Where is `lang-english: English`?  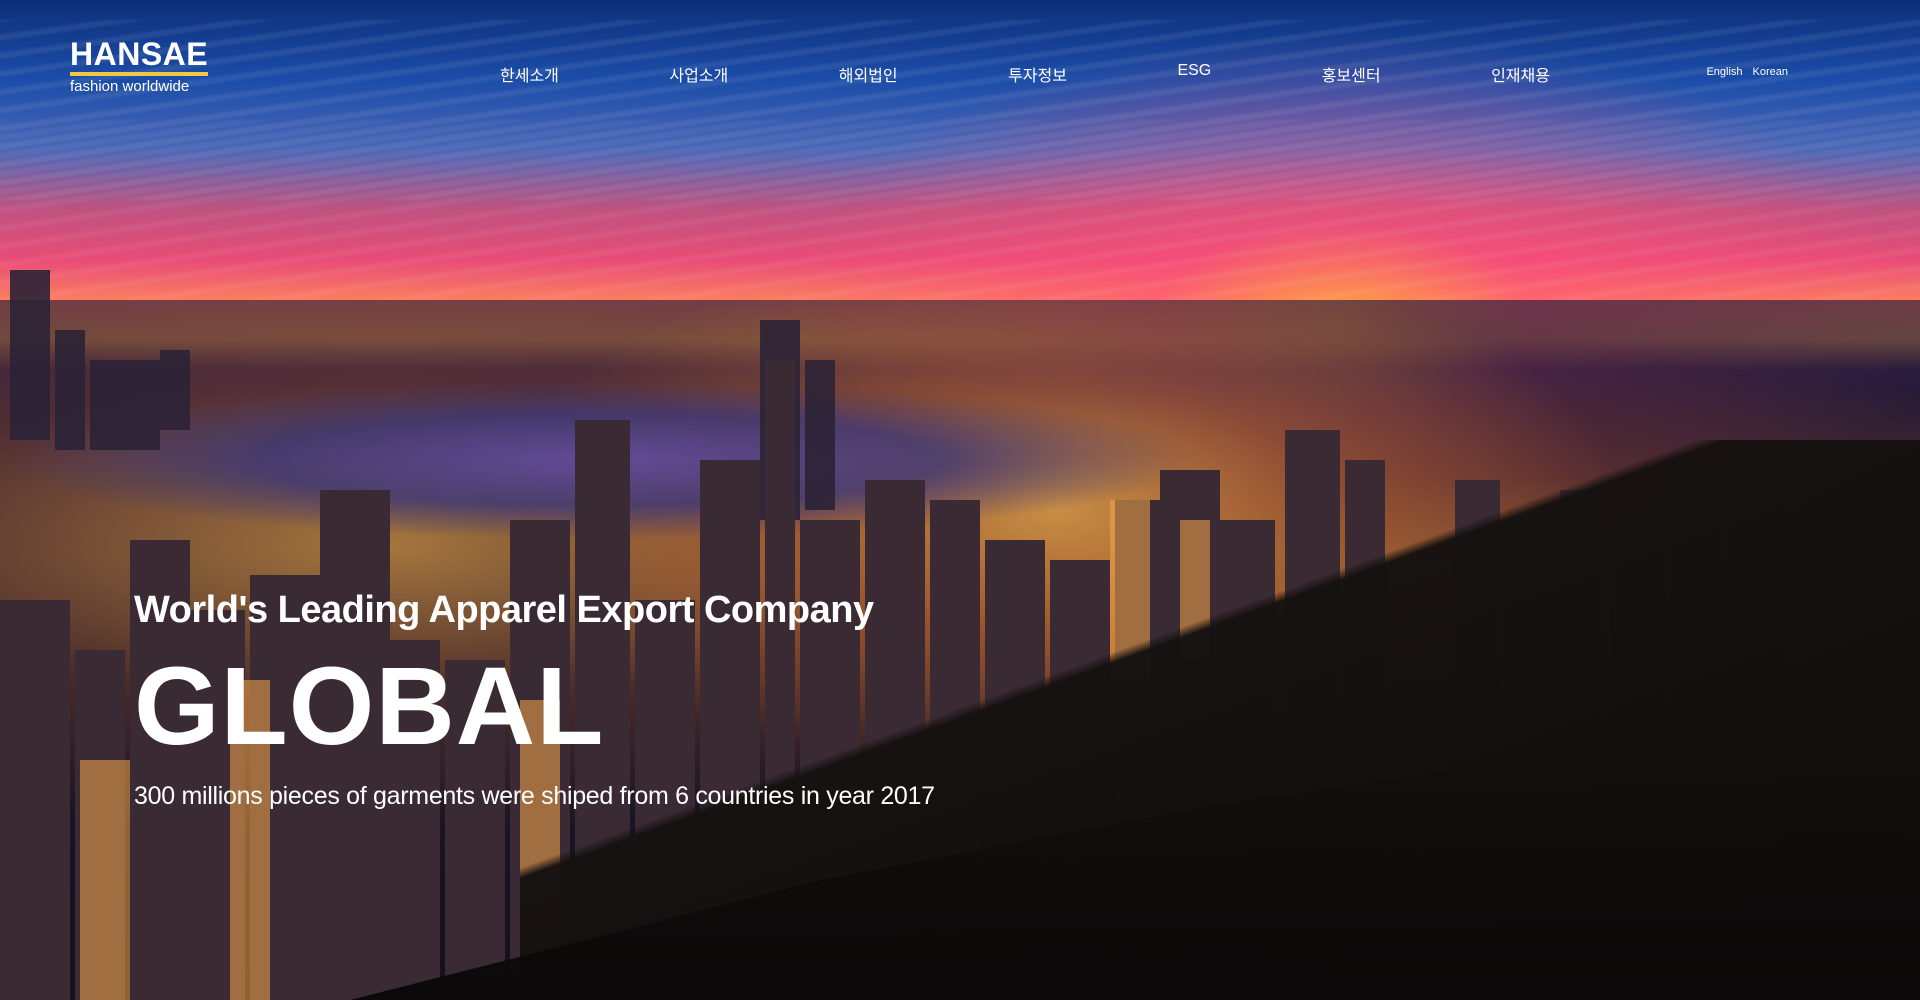
lang-english: English is located at coordinates (1724, 72).